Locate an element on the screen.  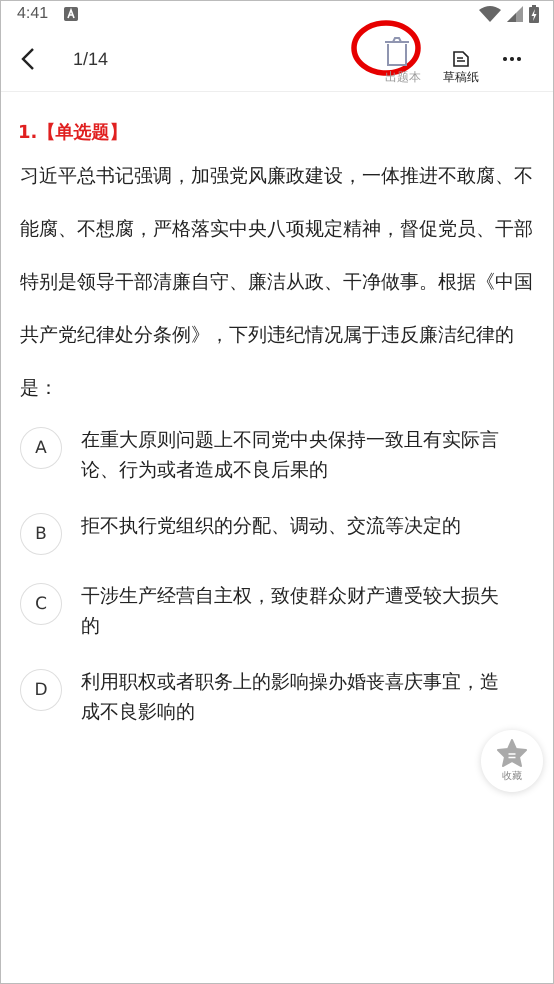
signal-icon is located at coordinates (515, 14).